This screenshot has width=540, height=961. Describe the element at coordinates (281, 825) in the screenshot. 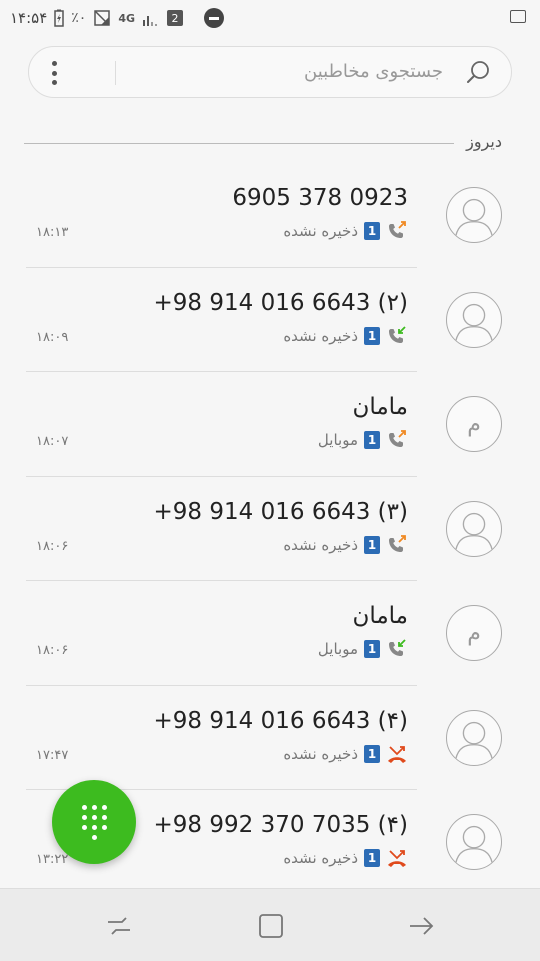

I see `caller-name: (۴) 7035 370 992 98+` at that location.